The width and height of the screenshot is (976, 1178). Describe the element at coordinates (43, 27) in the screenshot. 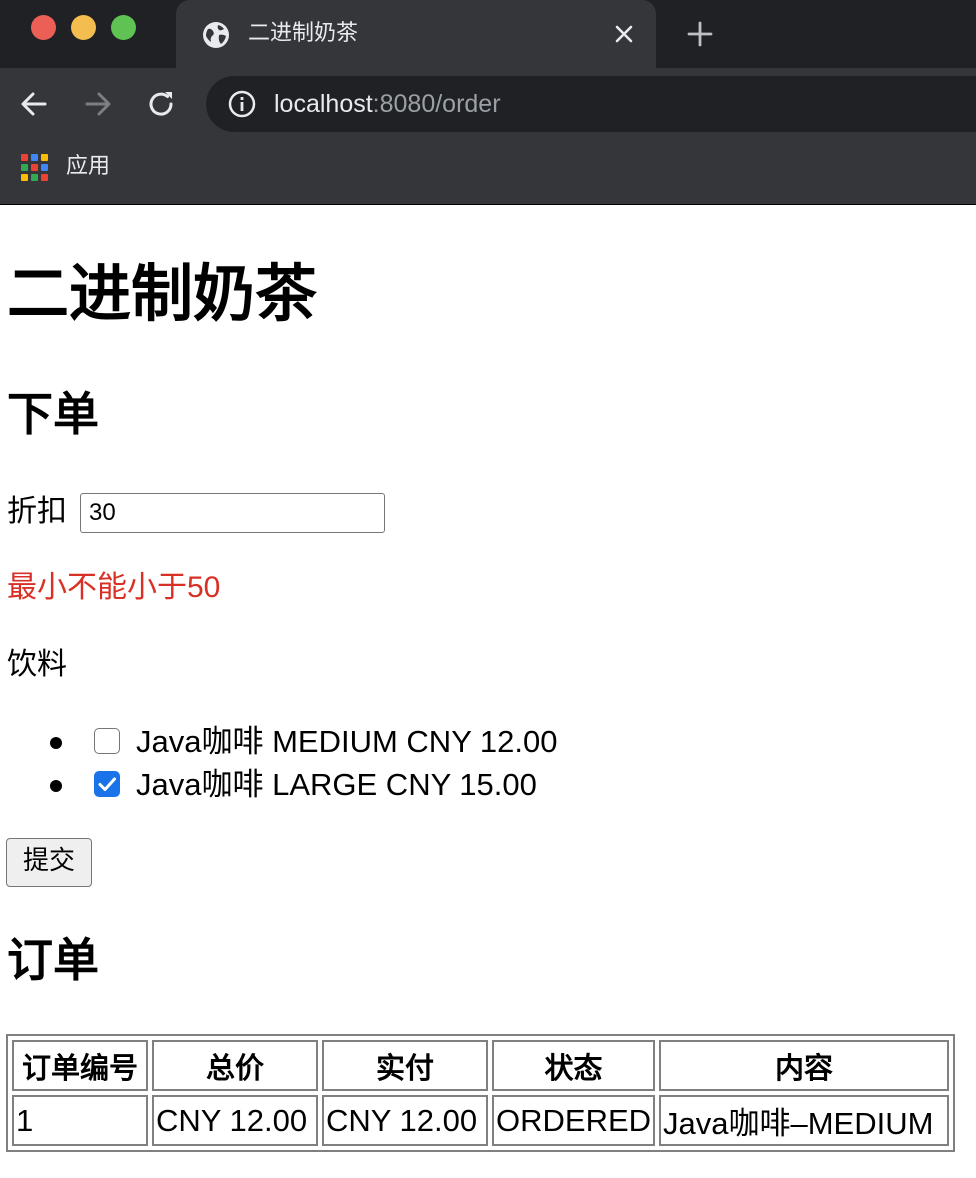

I see `window-close-button` at that location.